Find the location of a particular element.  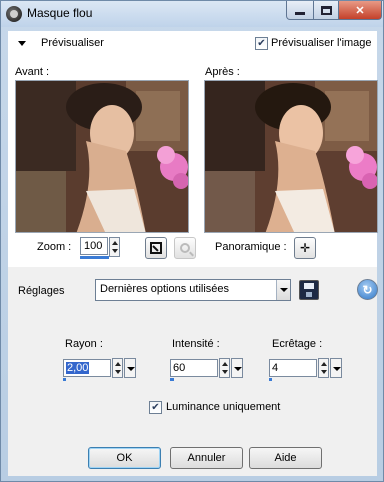

luminance-label: Luminance uniquement is located at coordinates (223, 407).